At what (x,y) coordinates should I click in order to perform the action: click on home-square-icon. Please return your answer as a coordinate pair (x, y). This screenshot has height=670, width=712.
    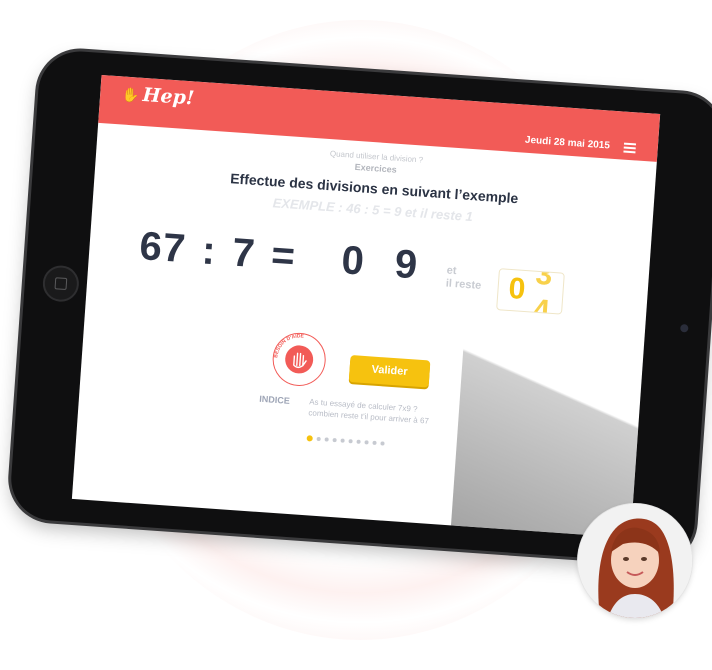
    Looking at the image, I should click on (61, 284).